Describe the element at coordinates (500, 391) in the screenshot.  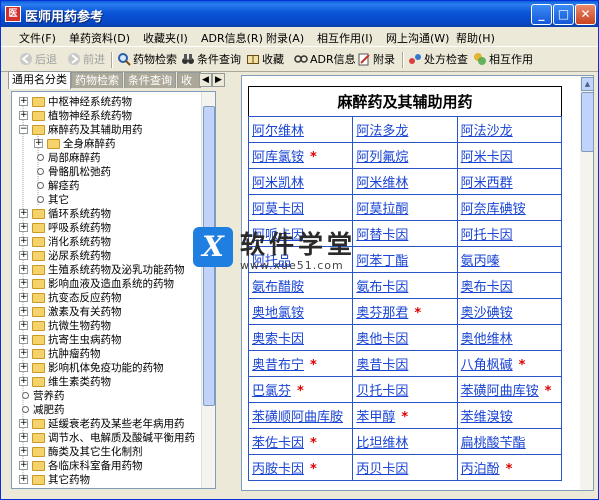
I see `drug-link: 苯磺阿曲库铵` at that location.